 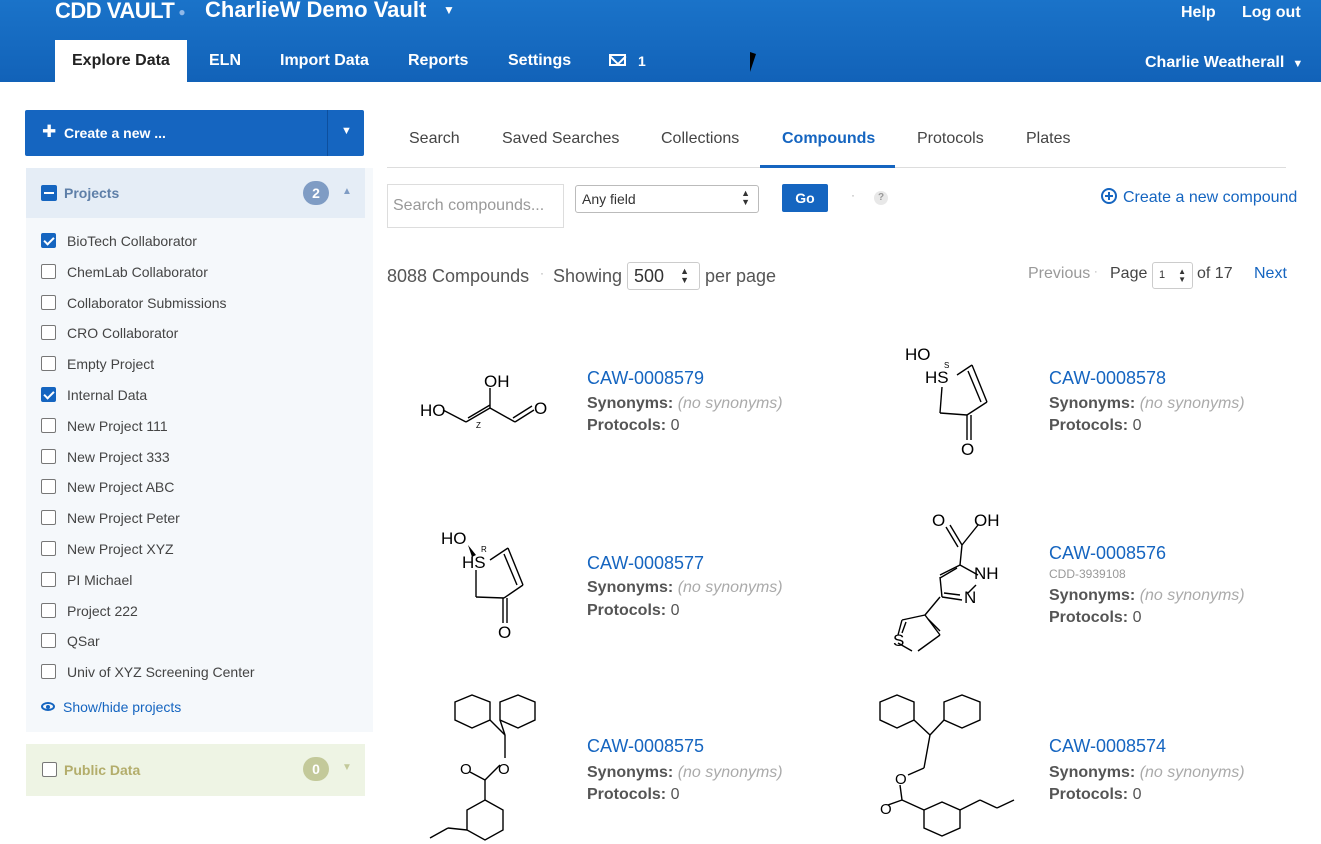 I want to click on showing-label: Showing, so click(x=588, y=276).